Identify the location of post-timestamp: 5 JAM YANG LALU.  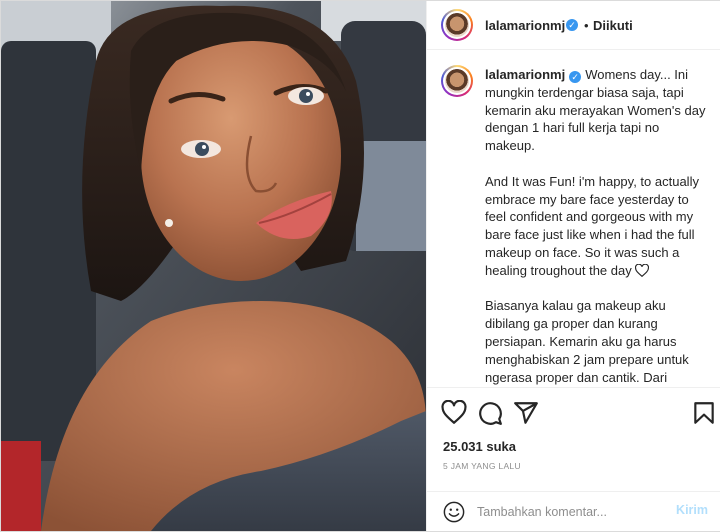
(482, 466).